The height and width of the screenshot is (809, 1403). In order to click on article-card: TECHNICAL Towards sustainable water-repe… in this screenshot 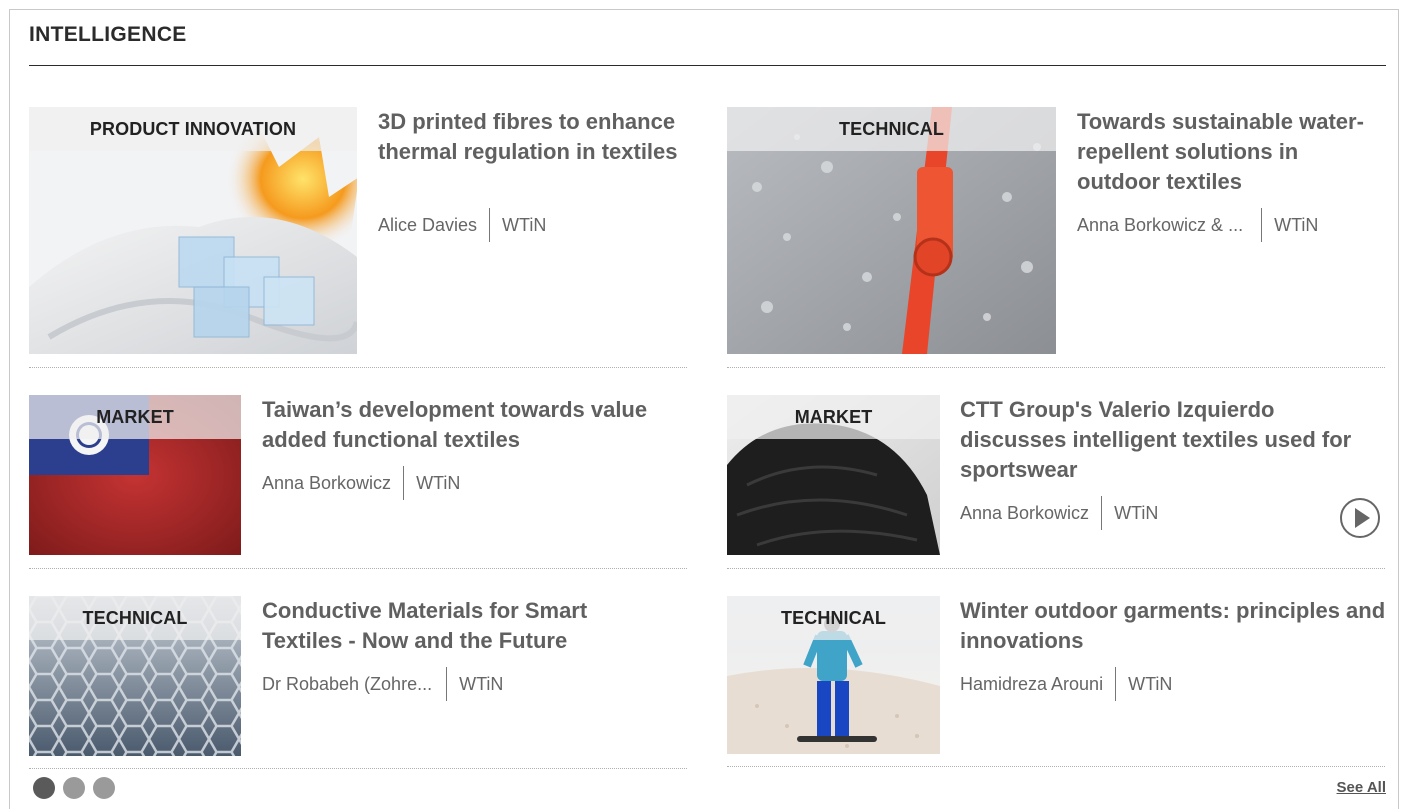, I will do `click(1057, 232)`.